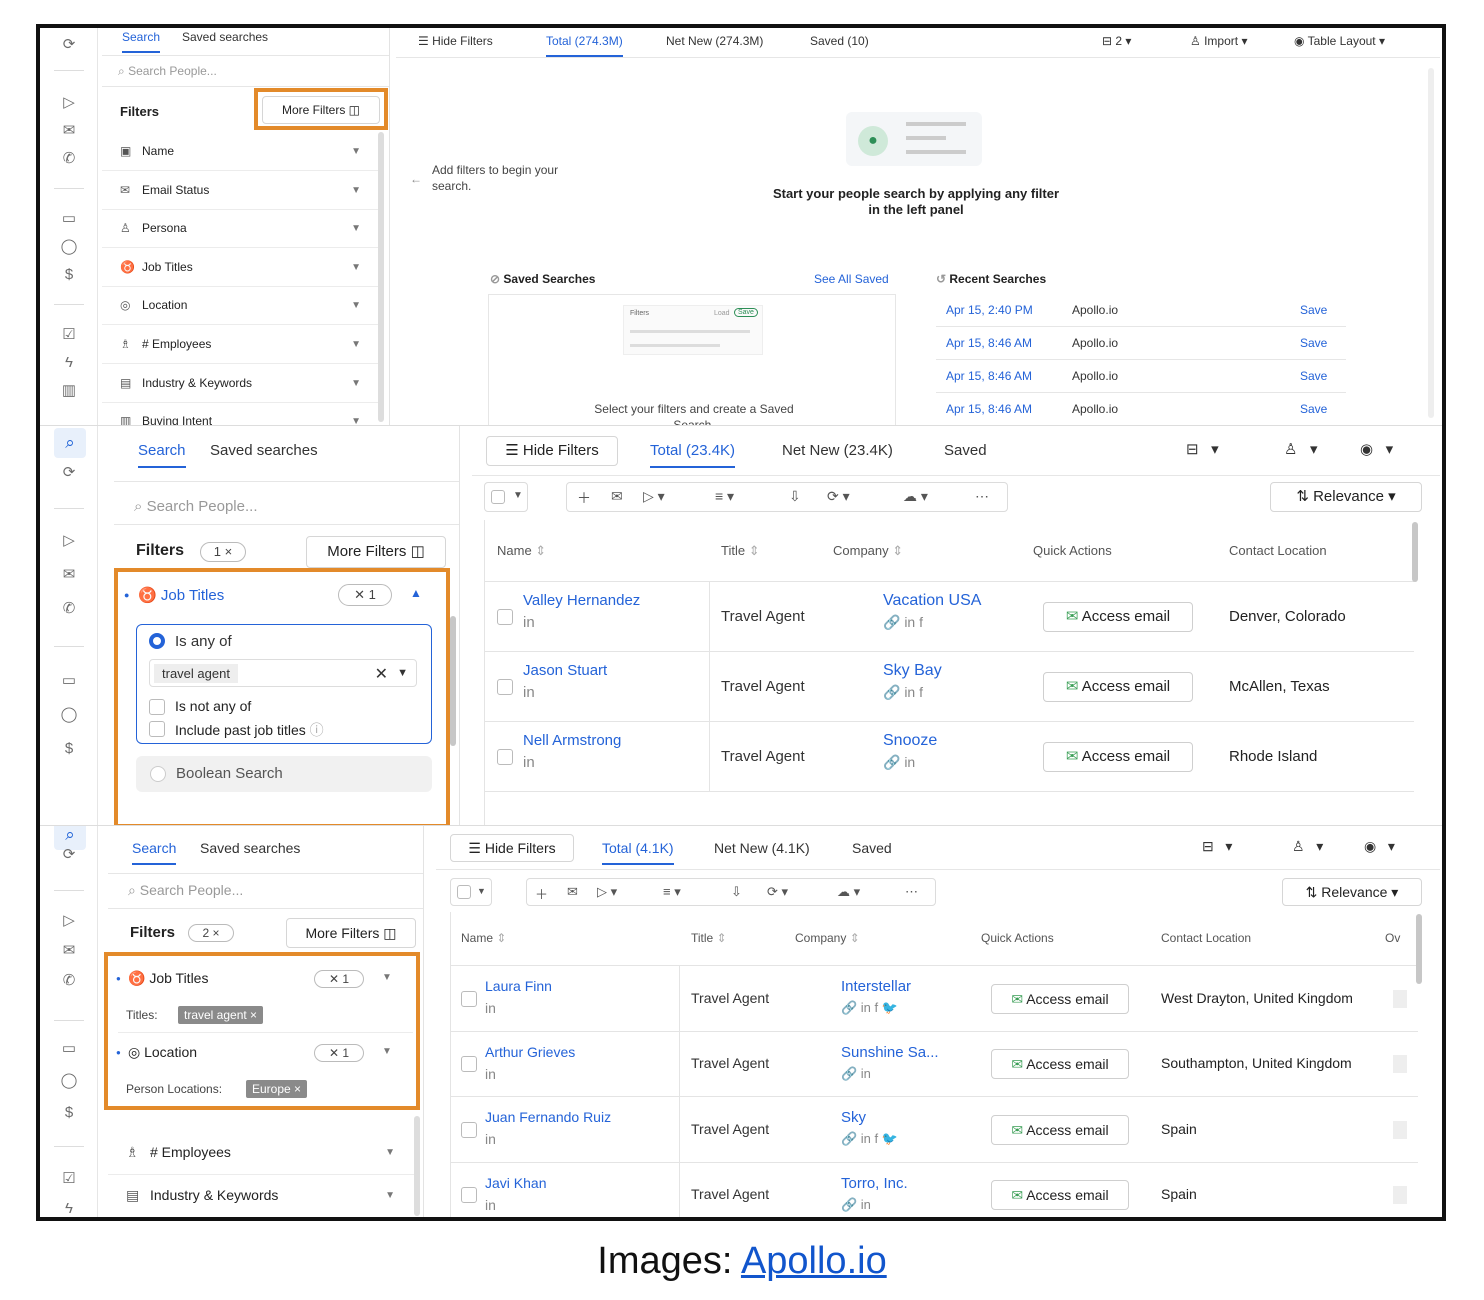 This screenshot has height=1300, width=1484. What do you see at coordinates (552, 451) in the screenshot?
I see `hide-filters-button: ☰ Hide Filters` at bounding box center [552, 451].